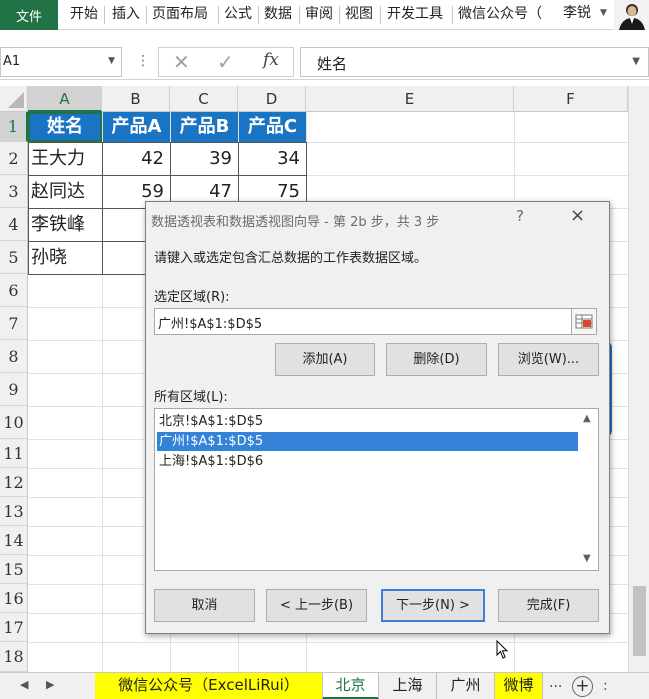 This screenshot has width=649, height=699. What do you see at coordinates (14, 356) in the screenshot?
I see `row-header: 8` at bounding box center [14, 356].